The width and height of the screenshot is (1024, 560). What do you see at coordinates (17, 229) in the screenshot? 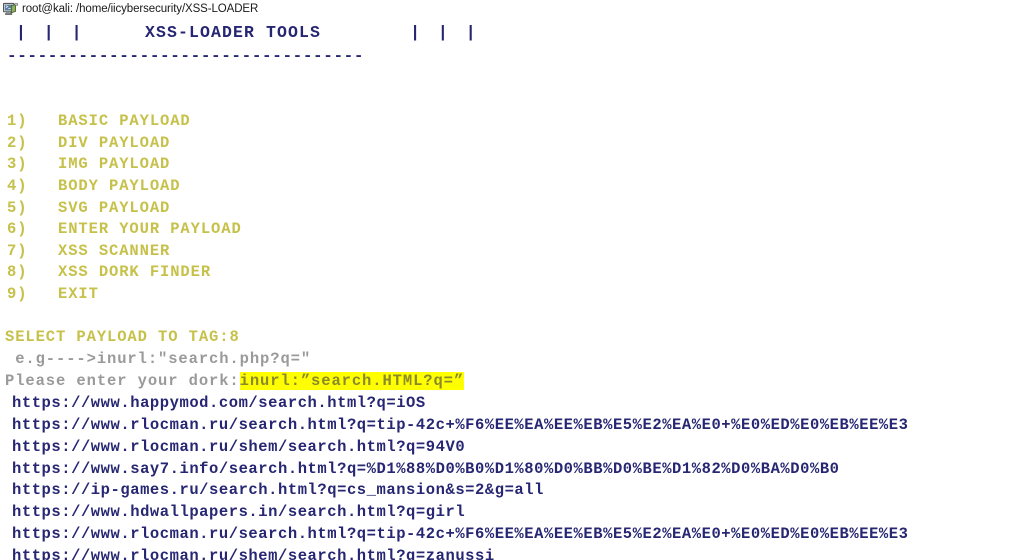
I see `menu-item-6-number: 6)` at bounding box center [17, 229].